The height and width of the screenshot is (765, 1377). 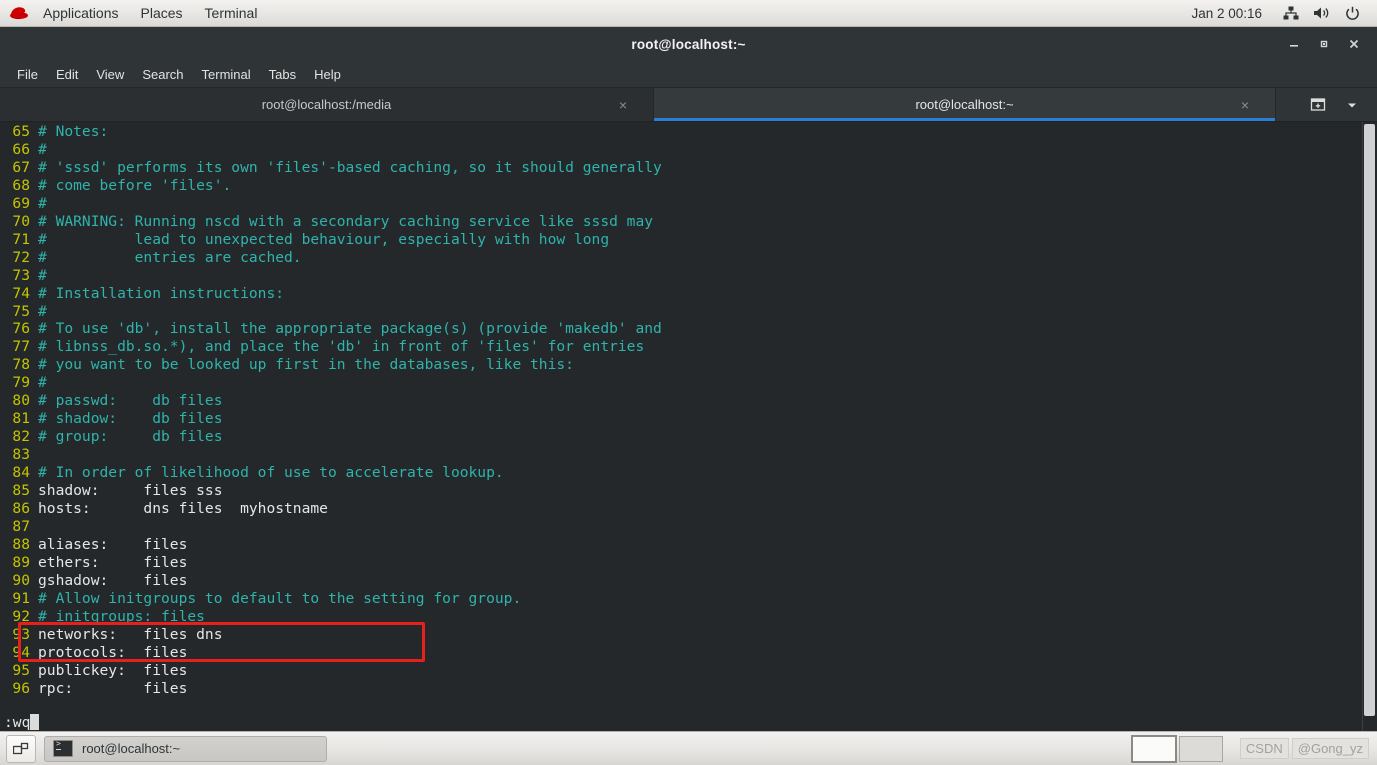 What do you see at coordinates (231, 13) in the screenshot?
I see `panel-menu-terminal: Terminal` at bounding box center [231, 13].